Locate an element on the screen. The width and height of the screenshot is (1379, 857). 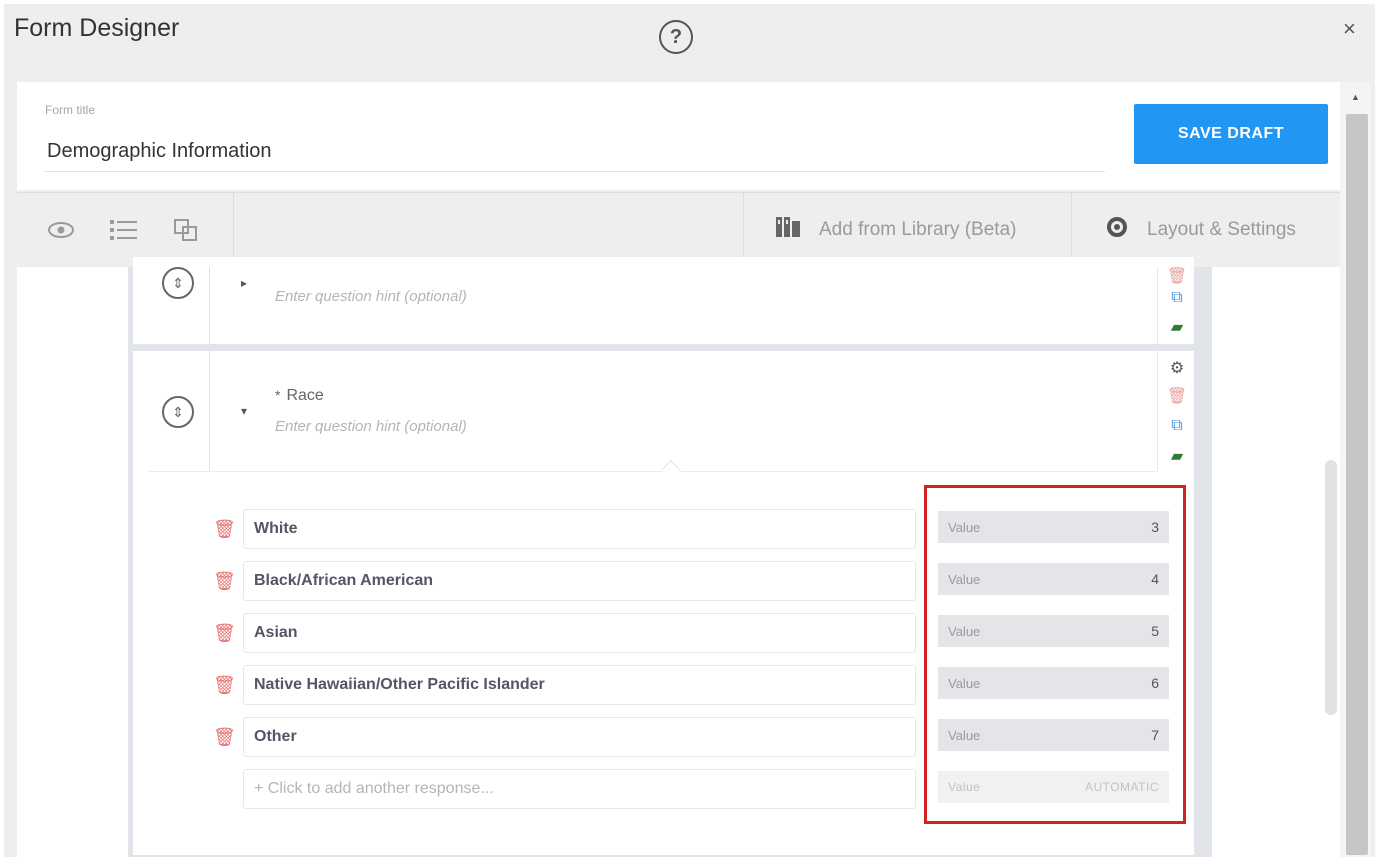
question-actions: 🗑 ⧉ ▰ is located at coordinates (1175, 305).